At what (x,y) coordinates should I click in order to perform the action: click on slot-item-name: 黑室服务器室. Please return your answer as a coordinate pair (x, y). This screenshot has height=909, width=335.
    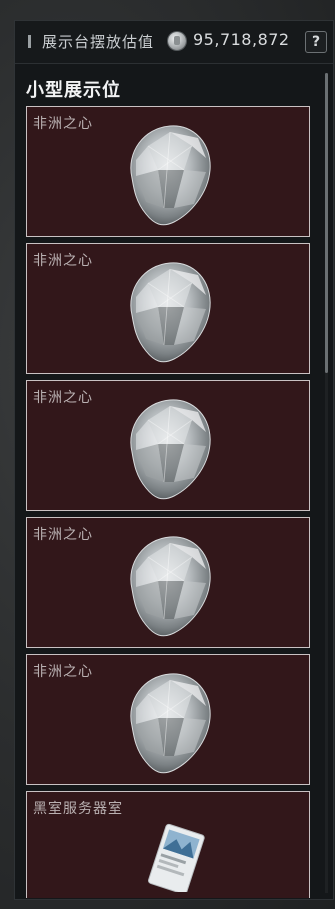
    Looking at the image, I should click on (78, 809).